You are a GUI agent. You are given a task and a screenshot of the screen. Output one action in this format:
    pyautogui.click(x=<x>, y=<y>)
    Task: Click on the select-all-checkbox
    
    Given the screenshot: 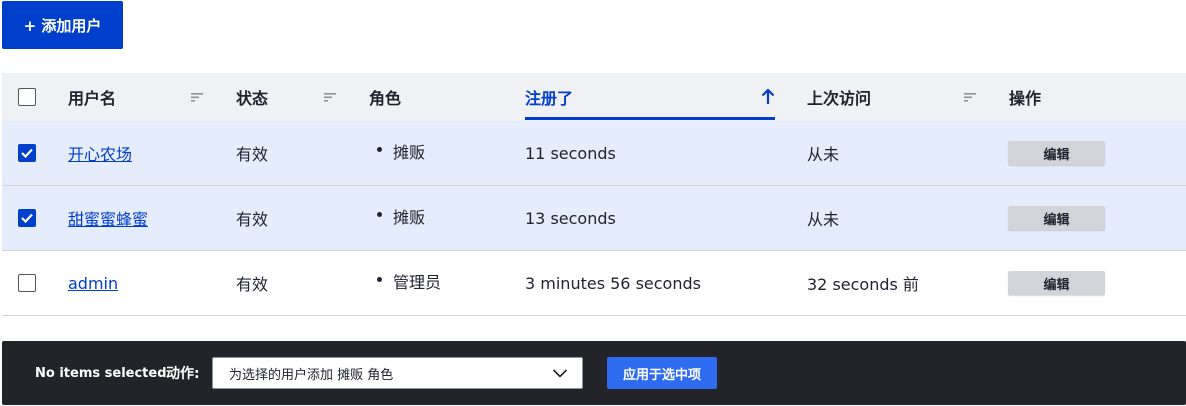 What is the action you would take?
    pyautogui.click(x=27, y=97)
    